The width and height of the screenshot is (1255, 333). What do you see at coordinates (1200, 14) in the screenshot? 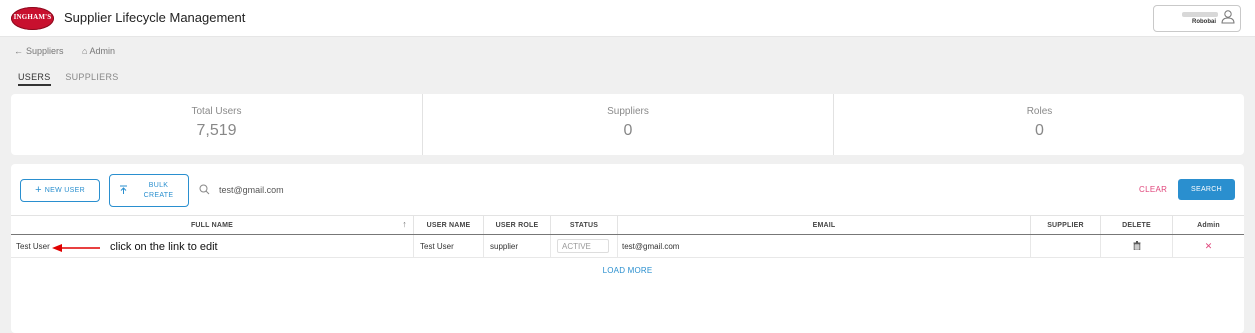
I see `user-email-blurred` at bounding box center [1200, 14].